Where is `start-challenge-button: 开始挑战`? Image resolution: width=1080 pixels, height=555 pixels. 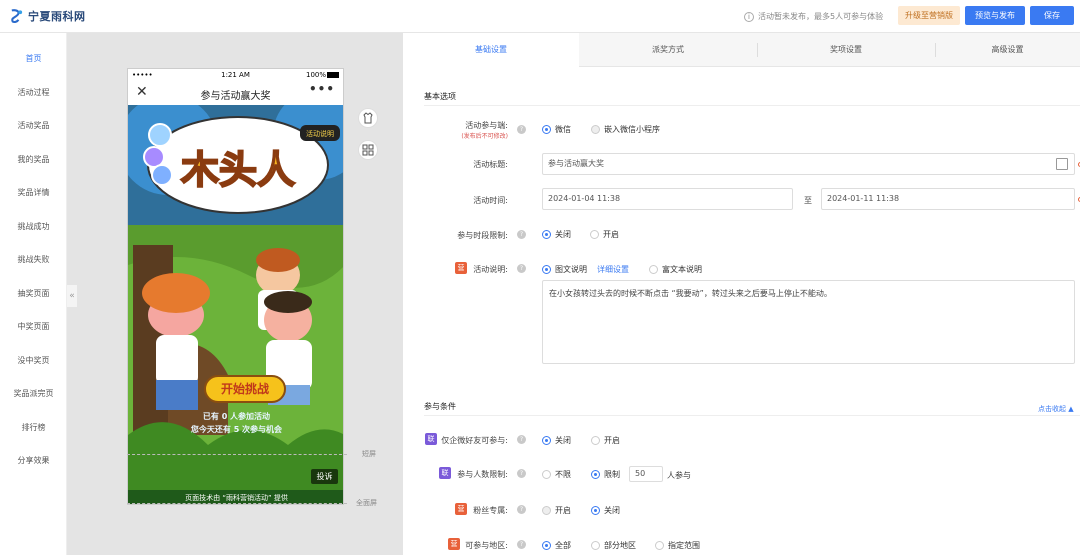 start-challenge-button: 开始挑战 is located at coordinates (245, 389).